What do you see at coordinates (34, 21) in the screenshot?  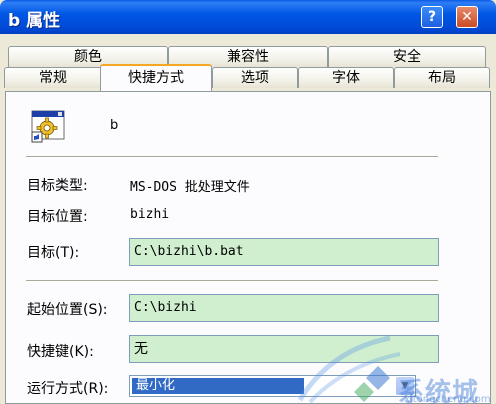 I see `window-title: b 属性` at bounding box center [34, 21].